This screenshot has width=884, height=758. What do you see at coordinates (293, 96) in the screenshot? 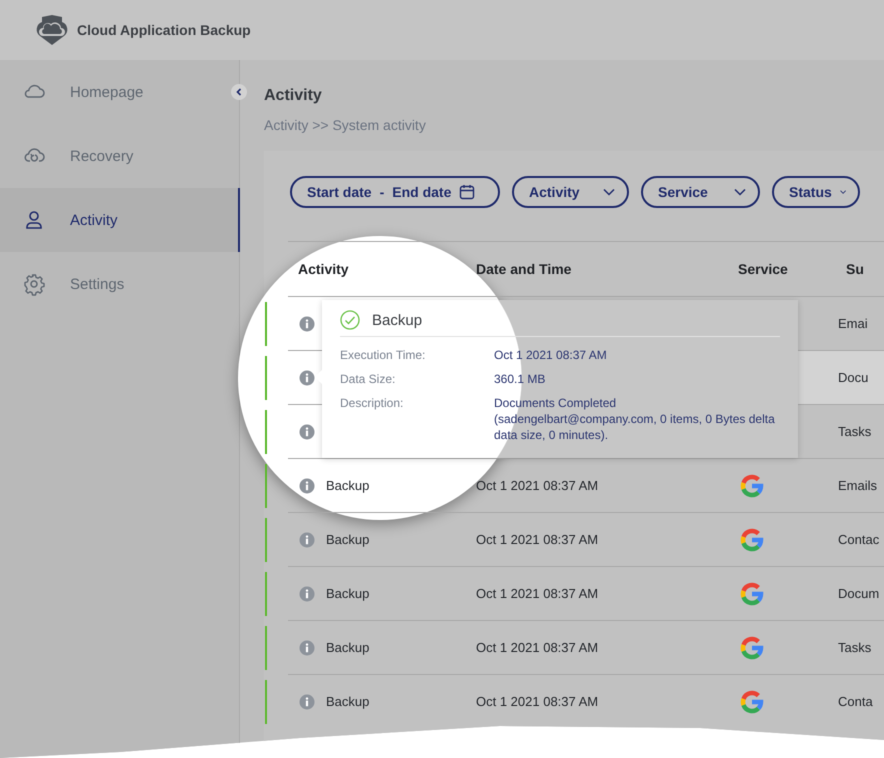
I see `page-title: Activity` at bounding box center [293, 96].